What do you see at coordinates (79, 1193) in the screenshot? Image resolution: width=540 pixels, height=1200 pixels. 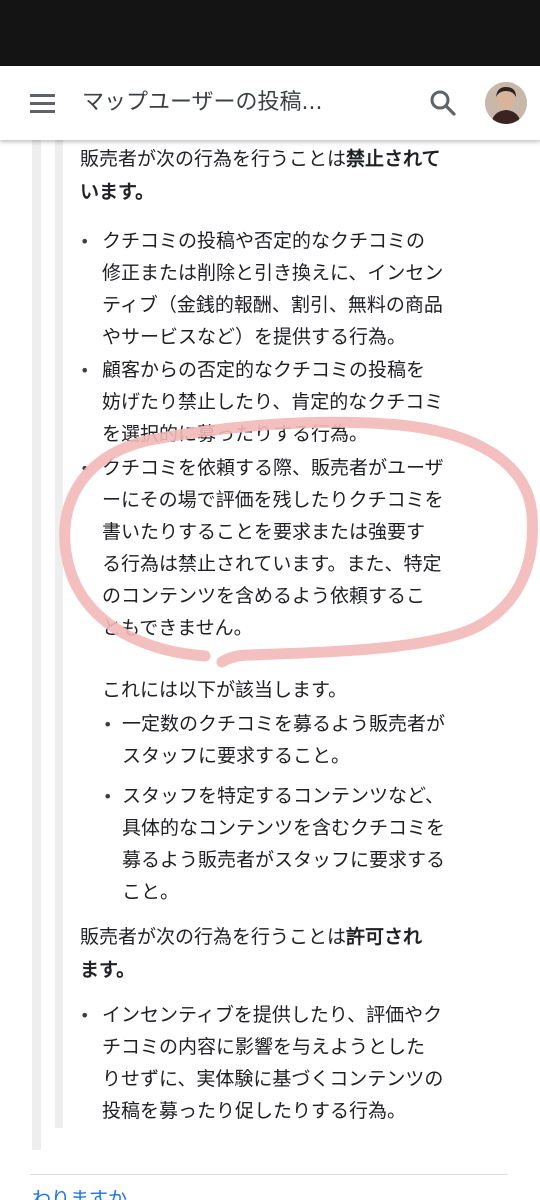 I see `bottom-link: わりますか` at bounding box center [79, 1193].